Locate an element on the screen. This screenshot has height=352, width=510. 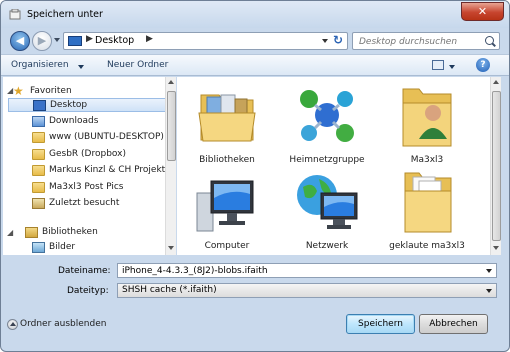
sidebar-item-label: Bibliotheken is located at coordinates (70, 232).